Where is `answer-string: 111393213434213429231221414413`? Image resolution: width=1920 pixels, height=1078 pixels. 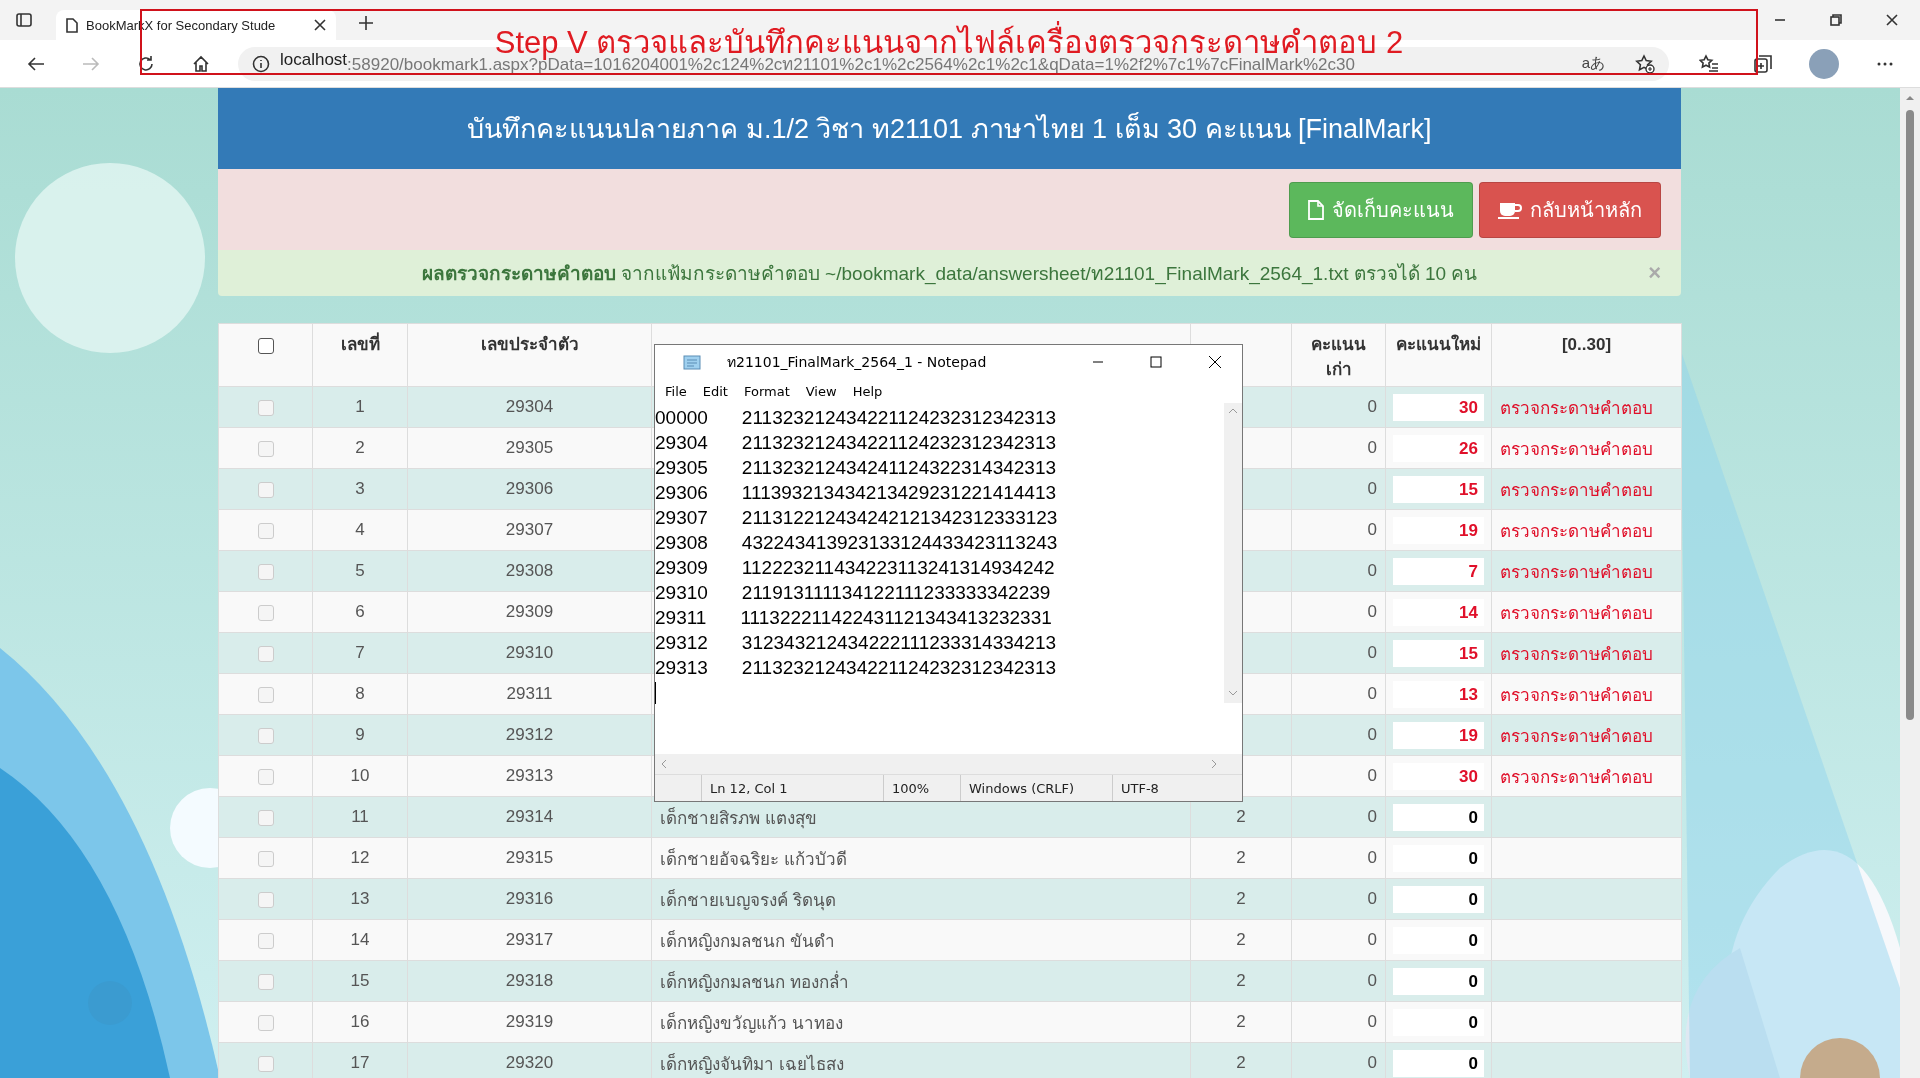
answer-string: 111393213434213429231221414413 is located at coordinates (899, 493).